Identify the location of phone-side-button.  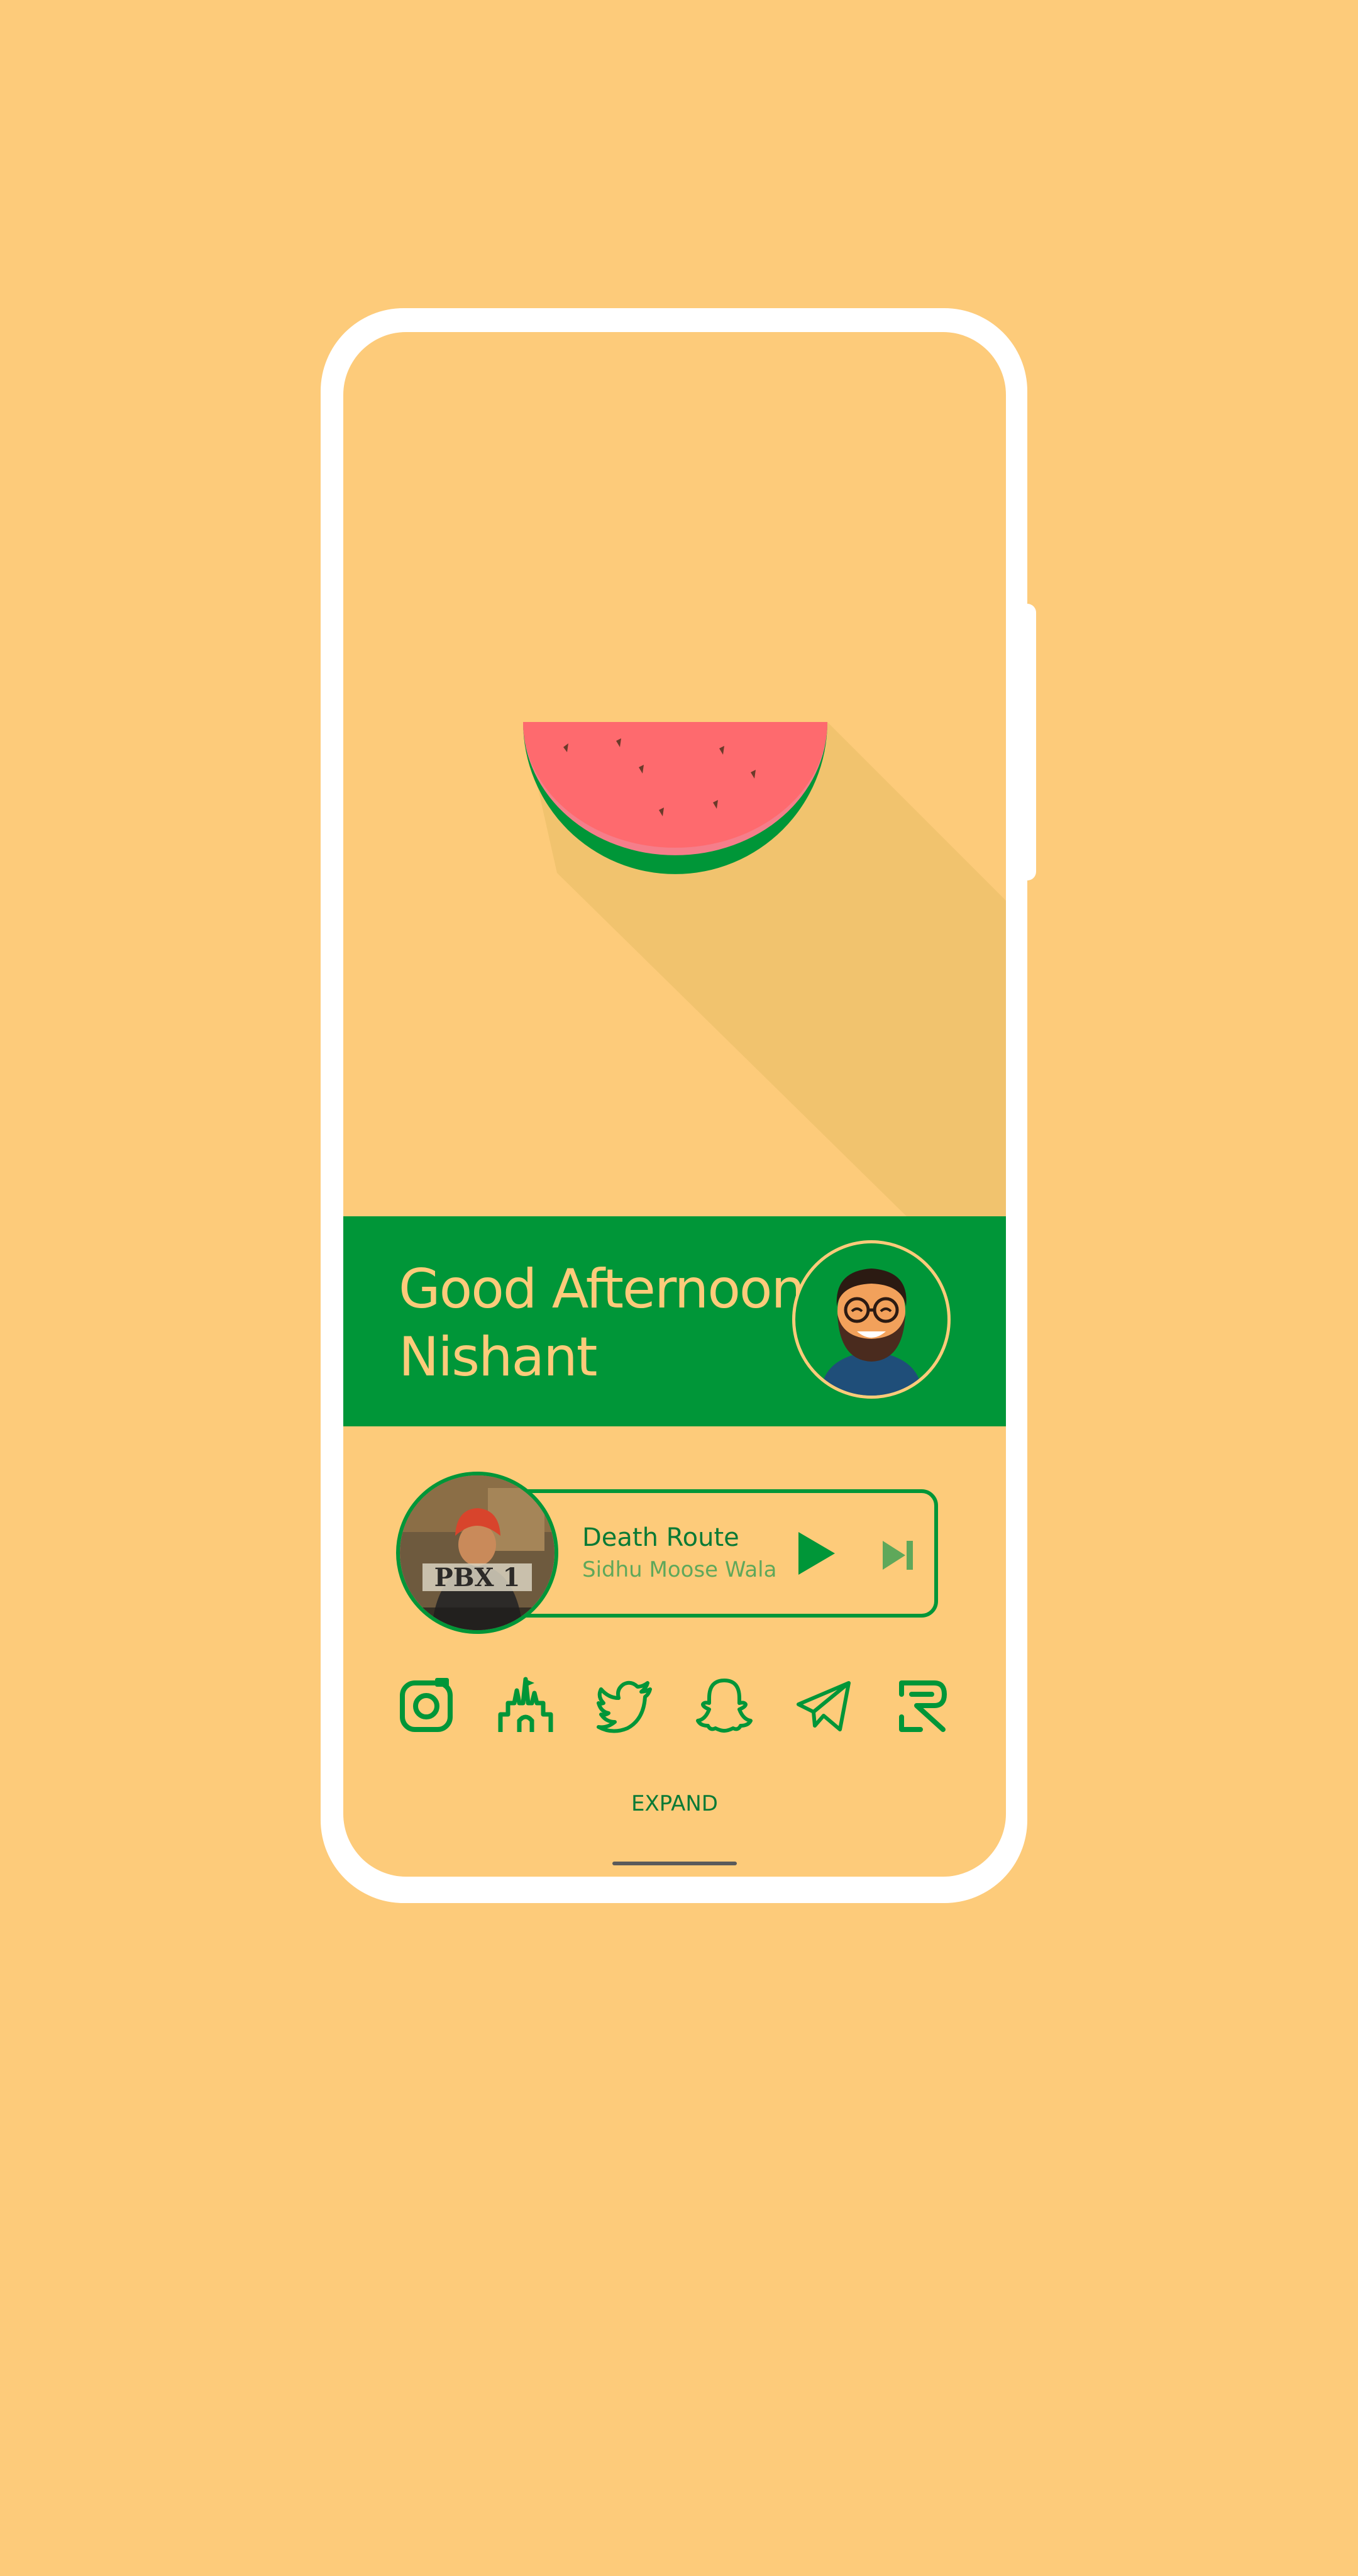
(1030, 742).